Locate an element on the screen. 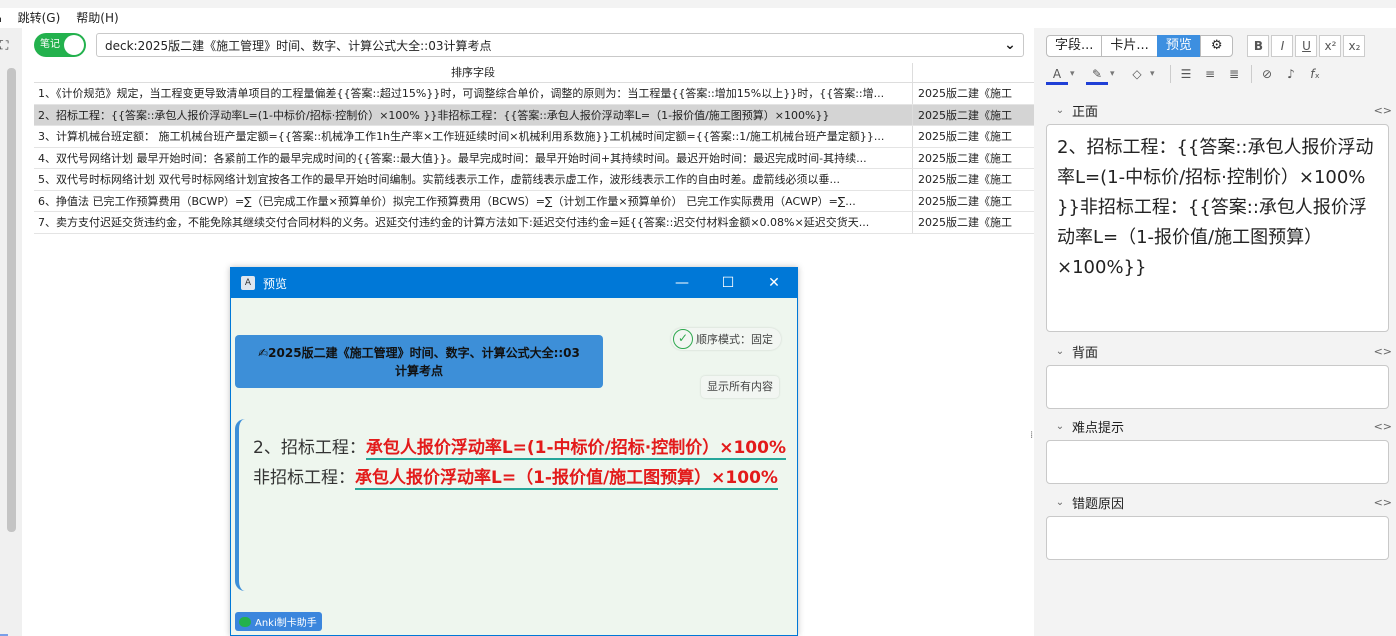 Image resolution: width=1396 pixels, height=636 pixels. notes-mode-toggle: 笔记 is located at coordinates (60, 45).